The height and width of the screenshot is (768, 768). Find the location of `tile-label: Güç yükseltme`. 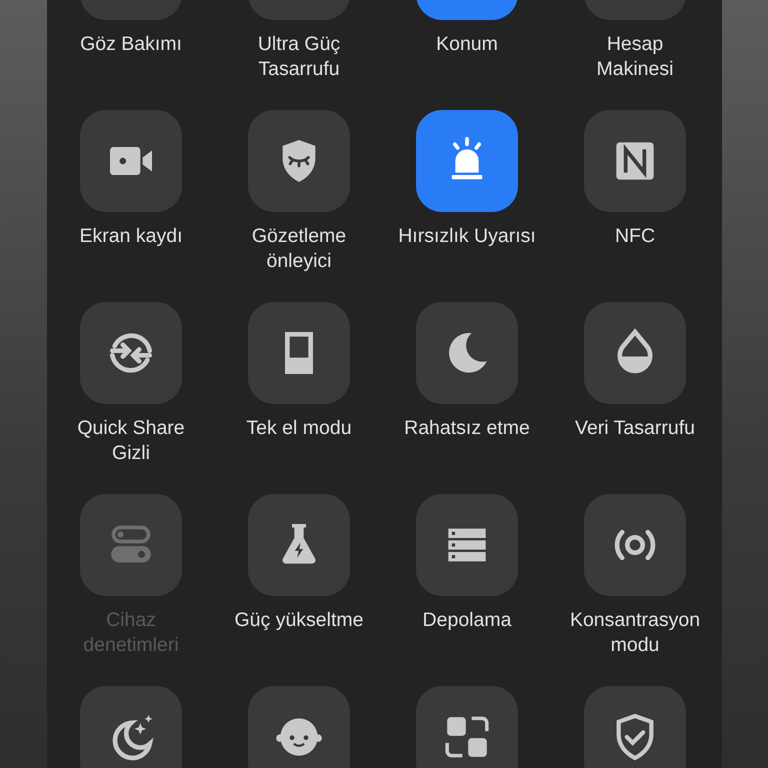

tile-label: Güç yükseltme is located at coordinates (299, 620).